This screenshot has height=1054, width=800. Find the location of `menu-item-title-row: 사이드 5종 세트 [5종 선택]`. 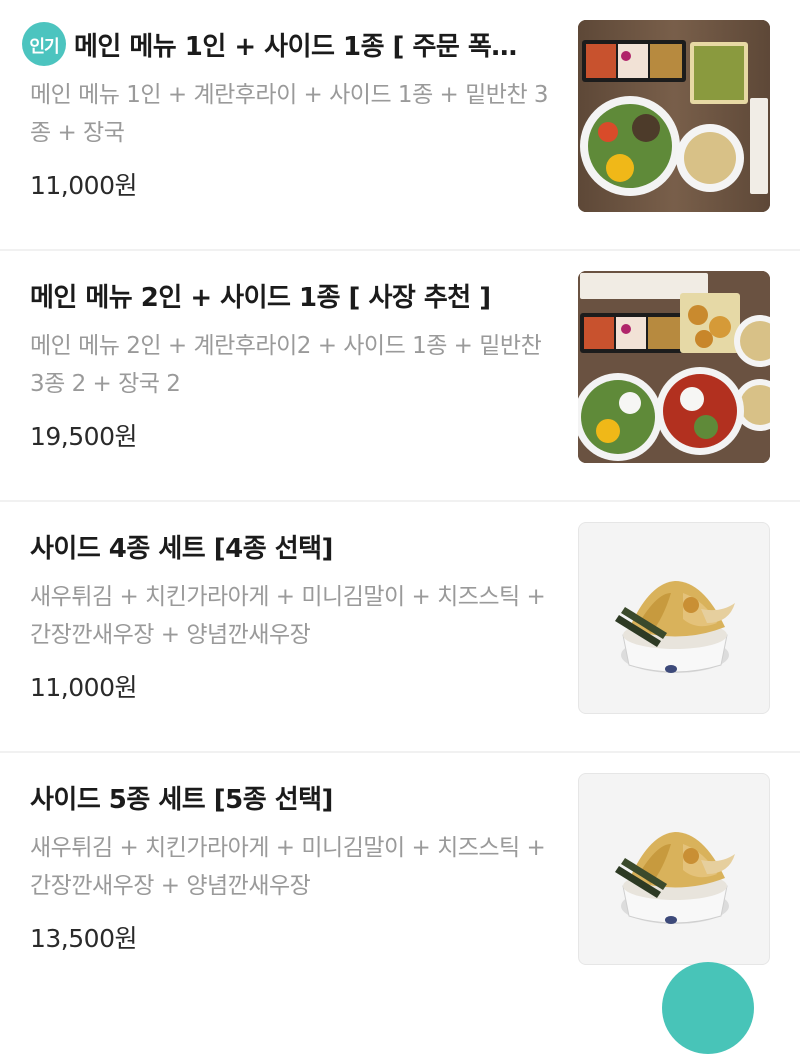

menu-item-title-row: 사이드 5종 세트 [5종 선택] is located at coordinates (295, 797).